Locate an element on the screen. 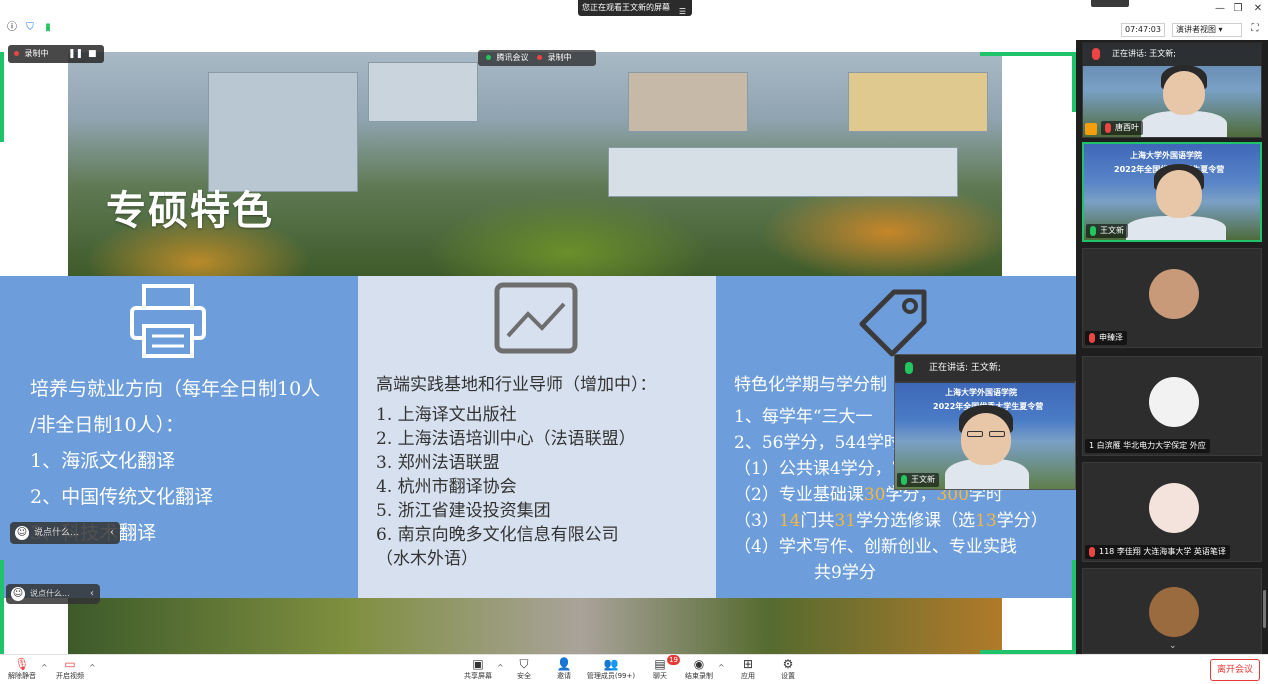  participant-name-tag: 申臻泽 is located at coordinates (1106, 338).